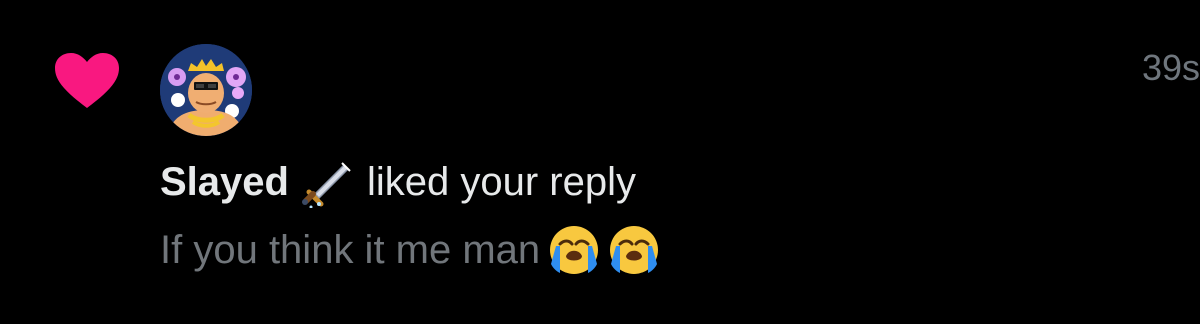 The width and height of the screenshot is (1200, 324). Describe the element at coordinates (206, 90) in the screenshot. I see `avatar` at that location.